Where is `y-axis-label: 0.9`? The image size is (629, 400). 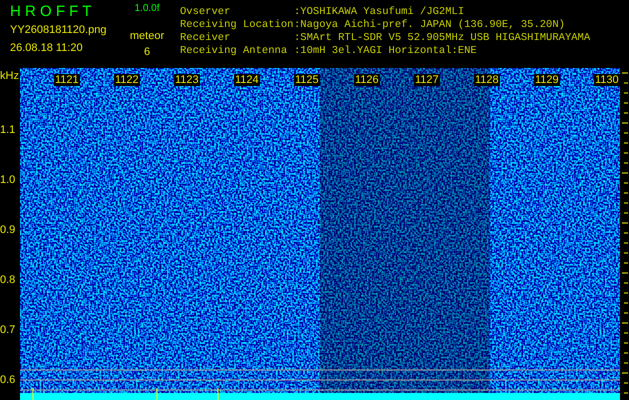
y-axis-label: 0.9 is located at coordinates (8, 230).